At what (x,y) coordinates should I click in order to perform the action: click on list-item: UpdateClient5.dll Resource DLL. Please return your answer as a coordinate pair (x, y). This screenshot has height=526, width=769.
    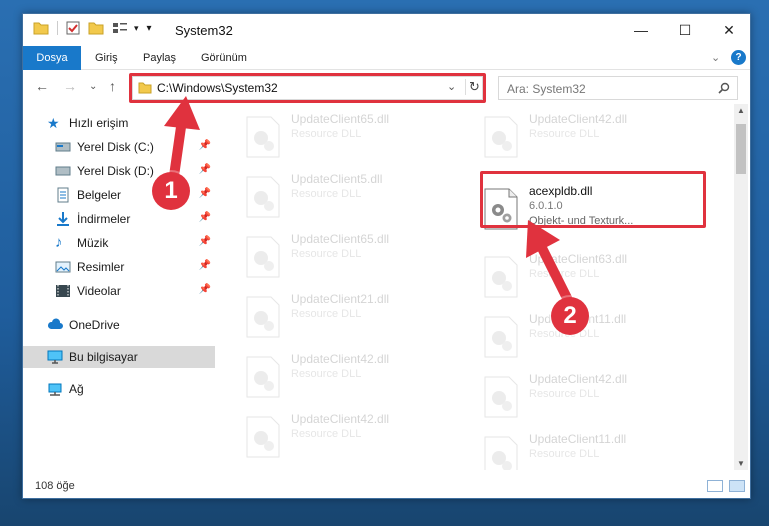
    Looking at the image, I should click on (359, 196).